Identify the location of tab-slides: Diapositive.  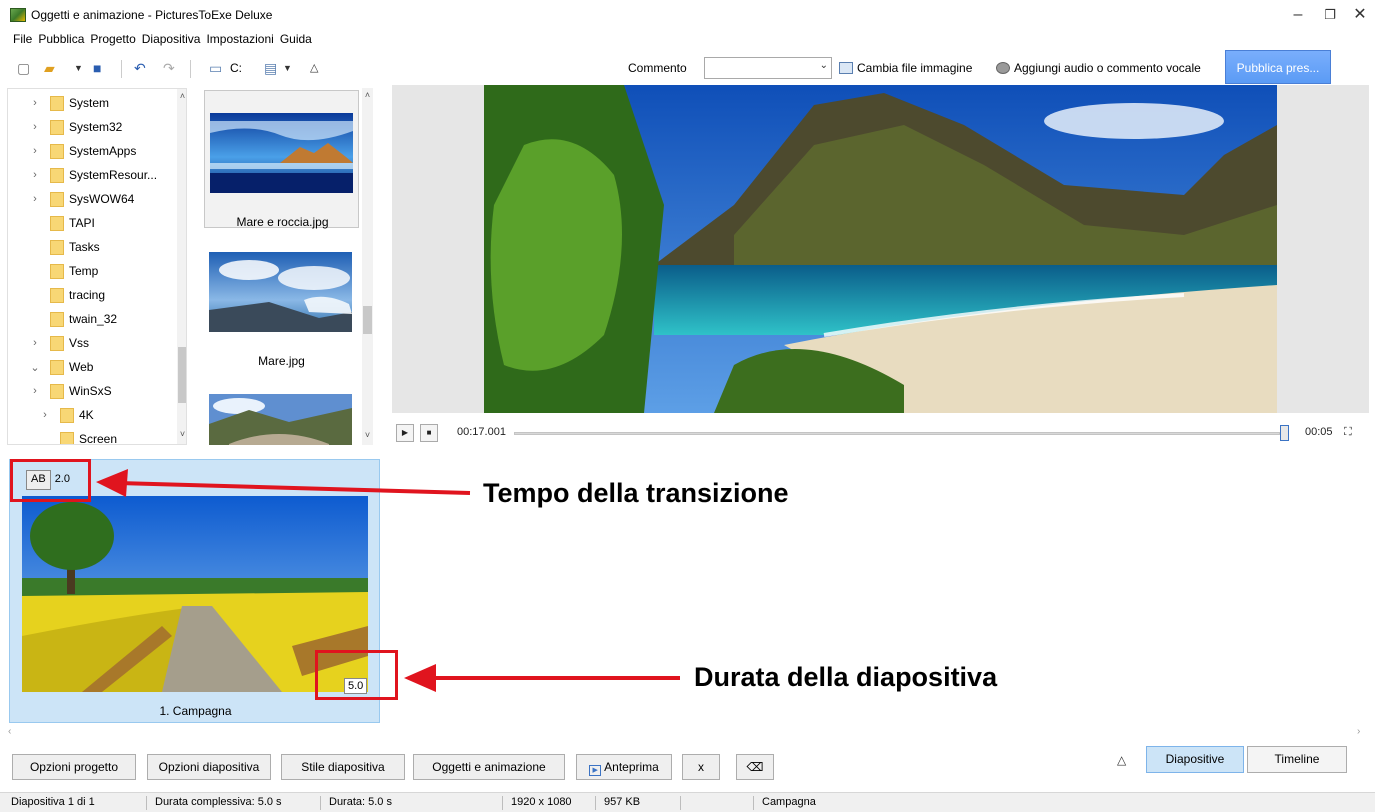
(1195, 759).